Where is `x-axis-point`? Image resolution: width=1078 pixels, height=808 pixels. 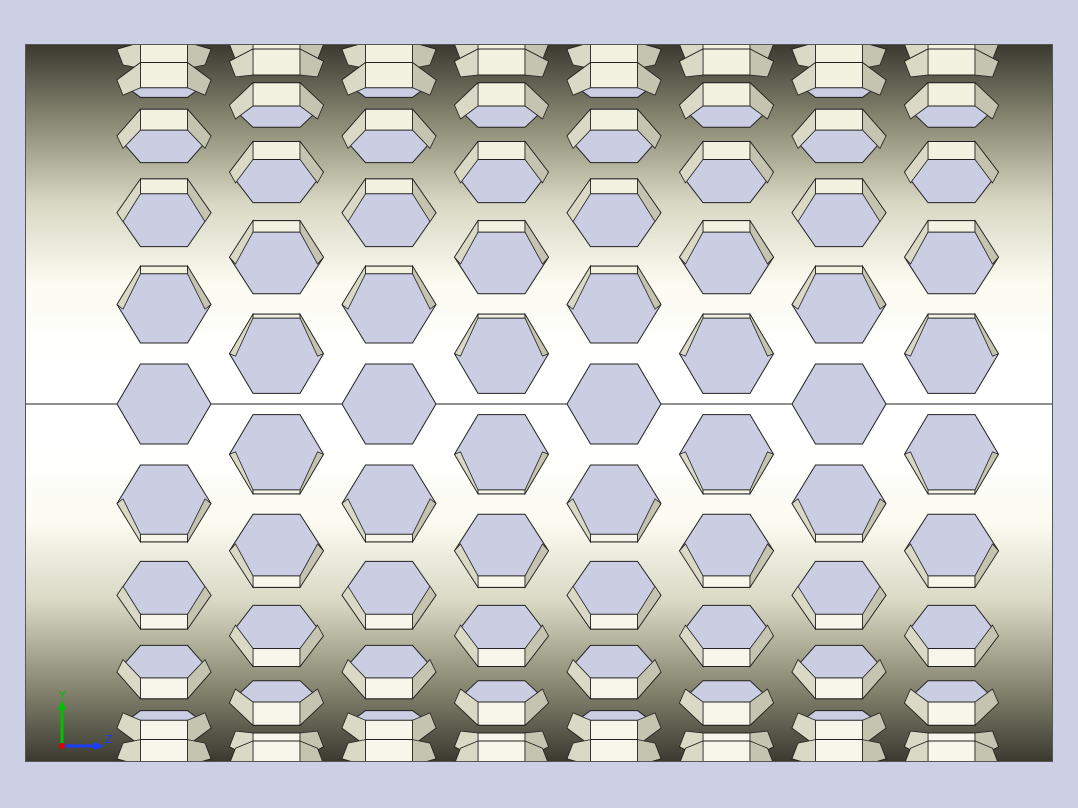 x-axis-point is located at coordinates (62, 746).